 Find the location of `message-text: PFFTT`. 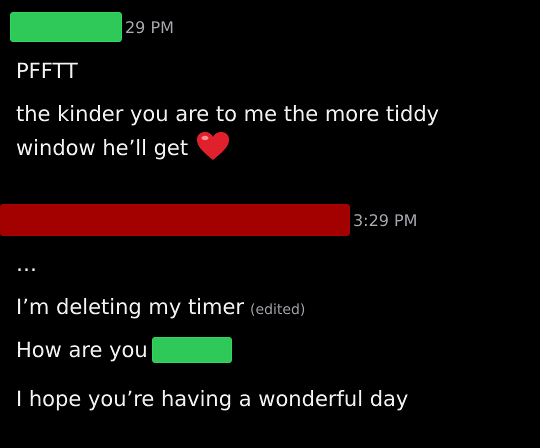

message-text: PFFTT is located at coordinates (47, 71).